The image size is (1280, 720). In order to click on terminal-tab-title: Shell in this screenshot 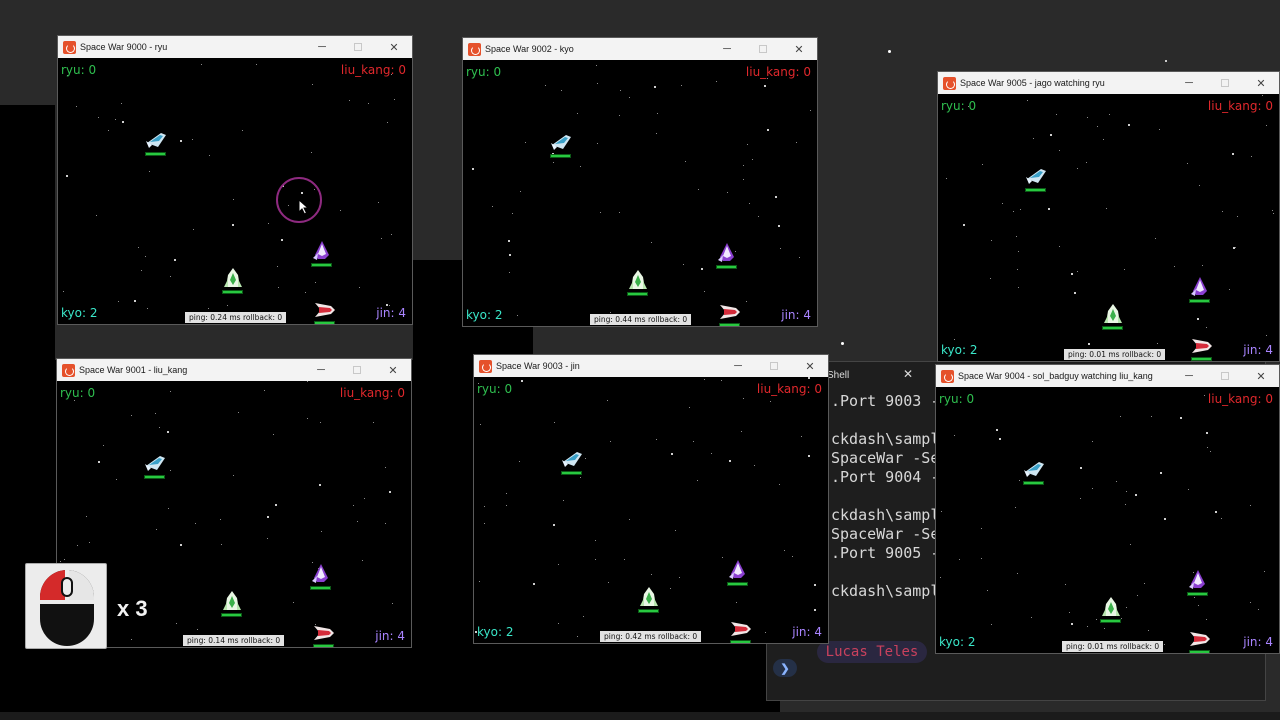, I will do `click(838, 375)`.